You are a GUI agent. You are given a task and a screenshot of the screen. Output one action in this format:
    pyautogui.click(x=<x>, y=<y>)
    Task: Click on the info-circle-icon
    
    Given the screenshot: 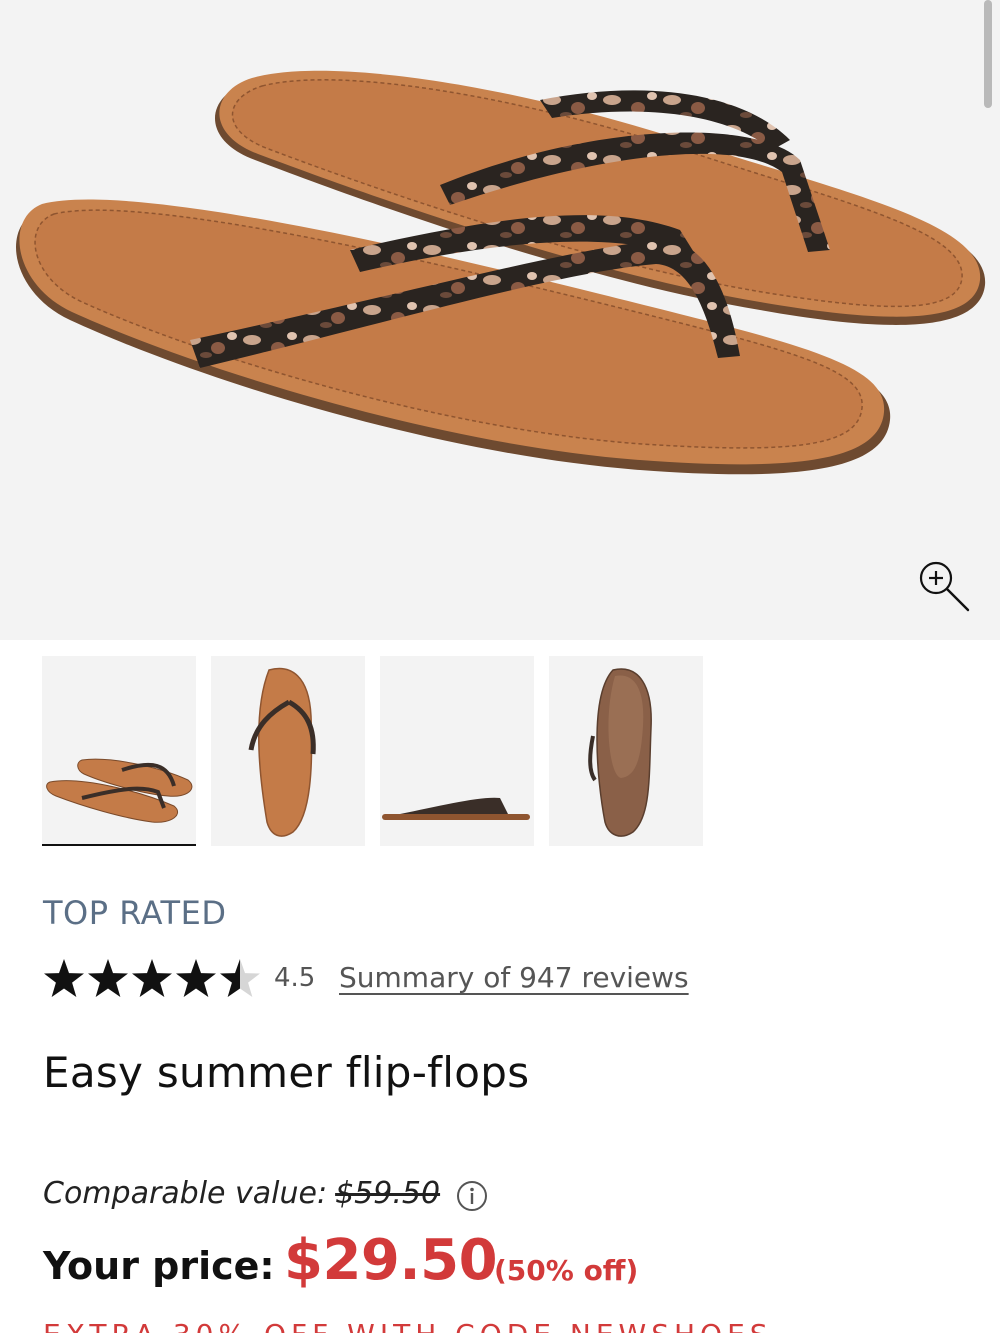 What is the action you would take?
    pyautogui.click(x=472, y=1196)
    